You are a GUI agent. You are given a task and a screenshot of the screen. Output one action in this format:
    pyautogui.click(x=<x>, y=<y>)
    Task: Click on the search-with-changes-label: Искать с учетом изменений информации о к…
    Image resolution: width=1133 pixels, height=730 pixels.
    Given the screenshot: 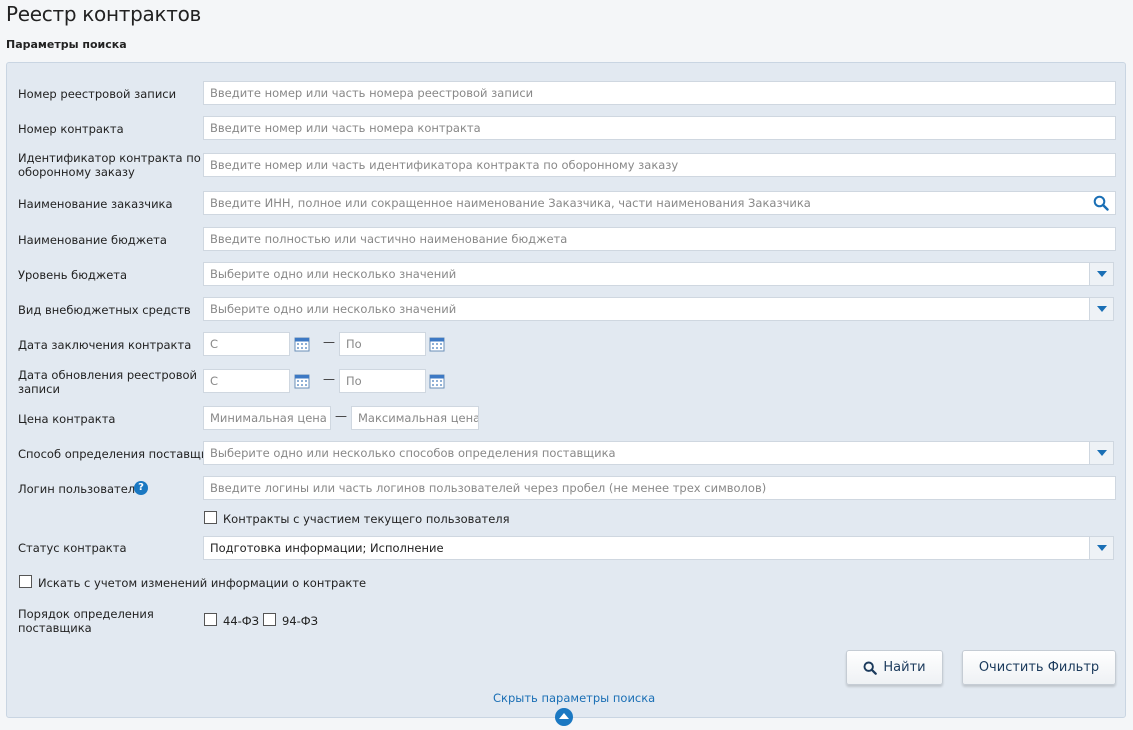 What is the action you would take?
    pyautogui.click(x=202, y=583)
    